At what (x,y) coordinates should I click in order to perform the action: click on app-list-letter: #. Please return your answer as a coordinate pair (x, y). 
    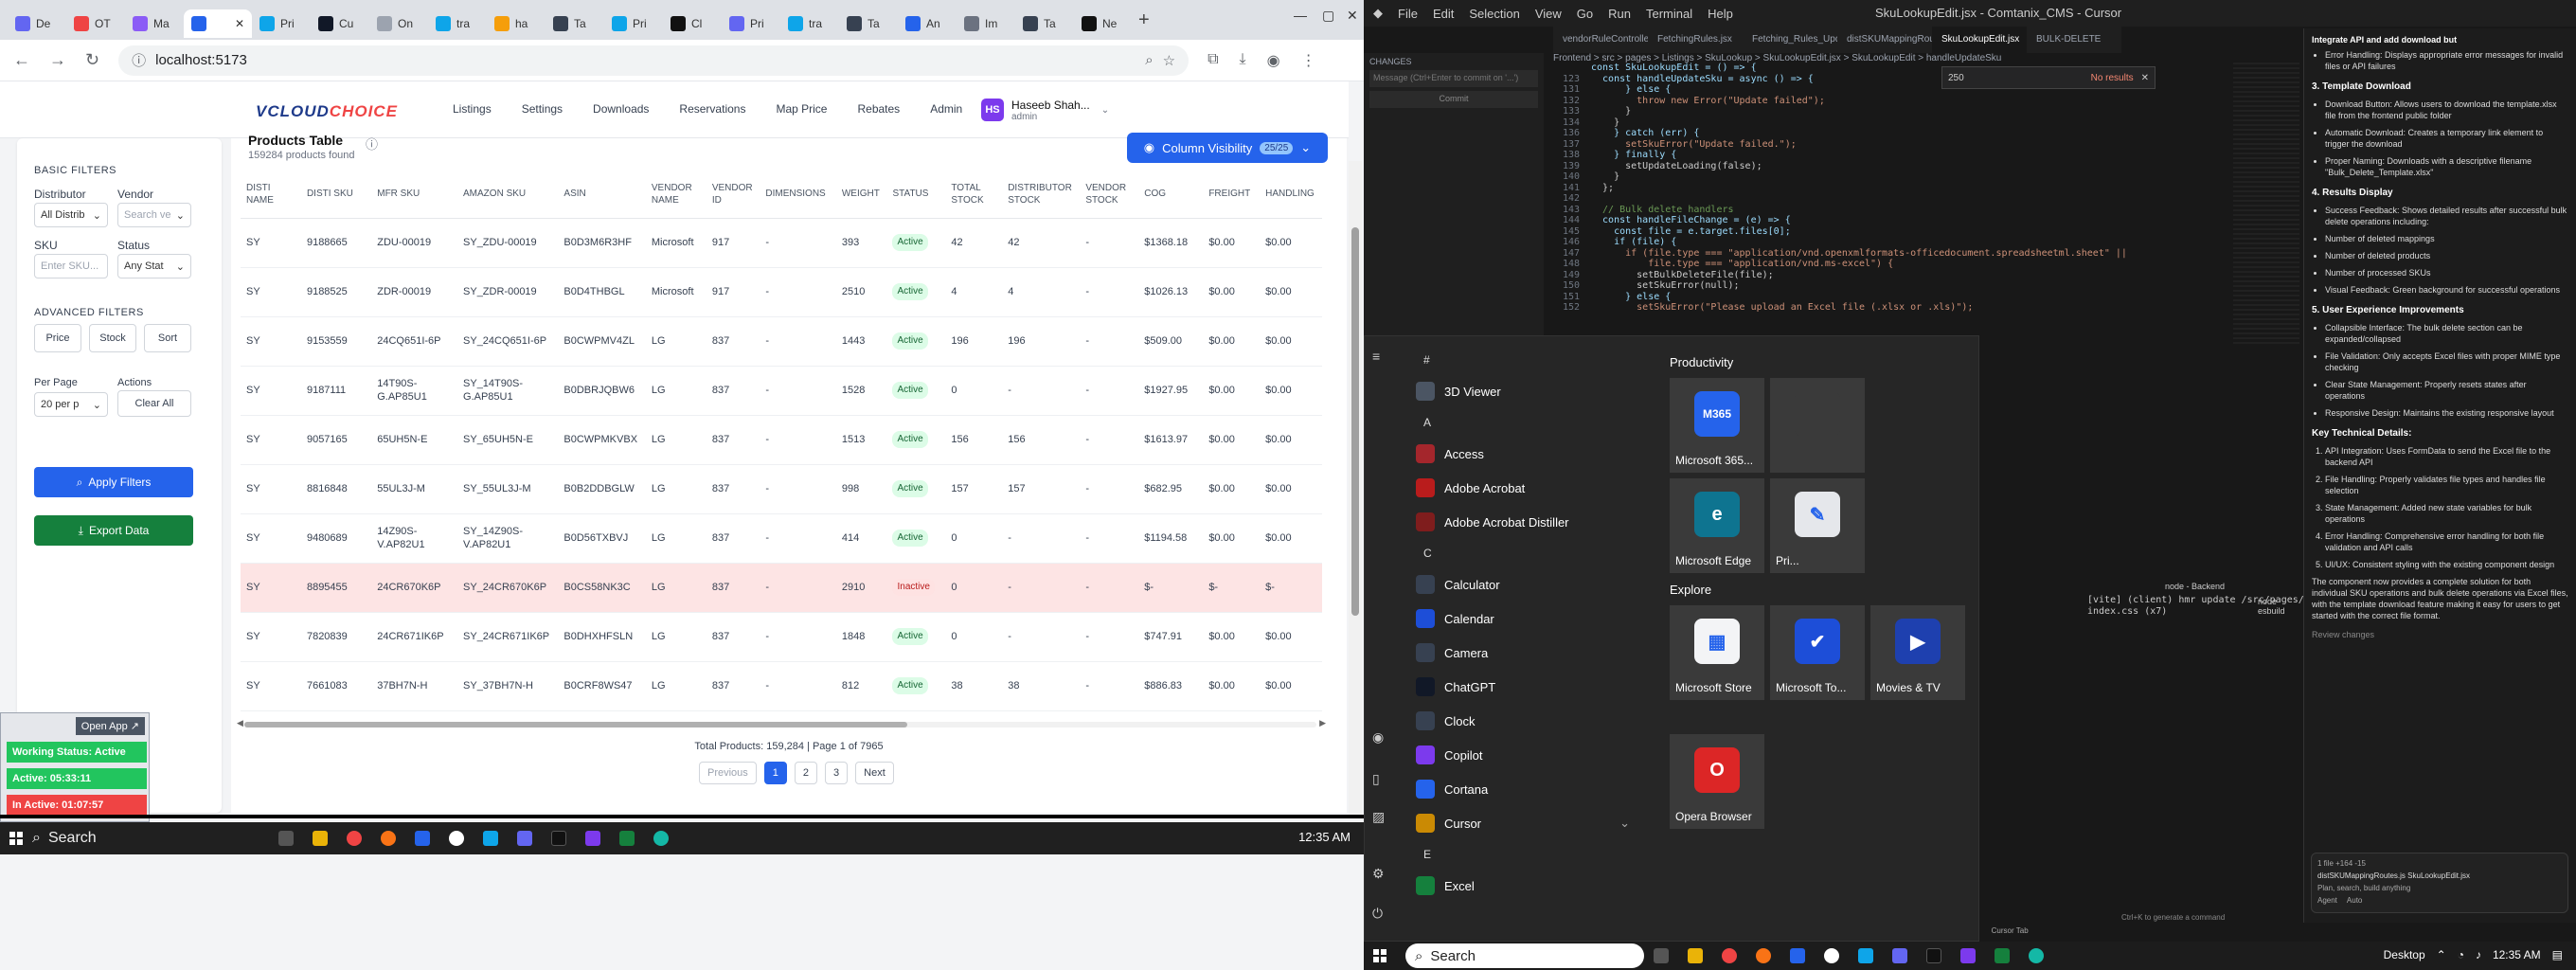
    Looking at the image, I should click on (1524, 360).